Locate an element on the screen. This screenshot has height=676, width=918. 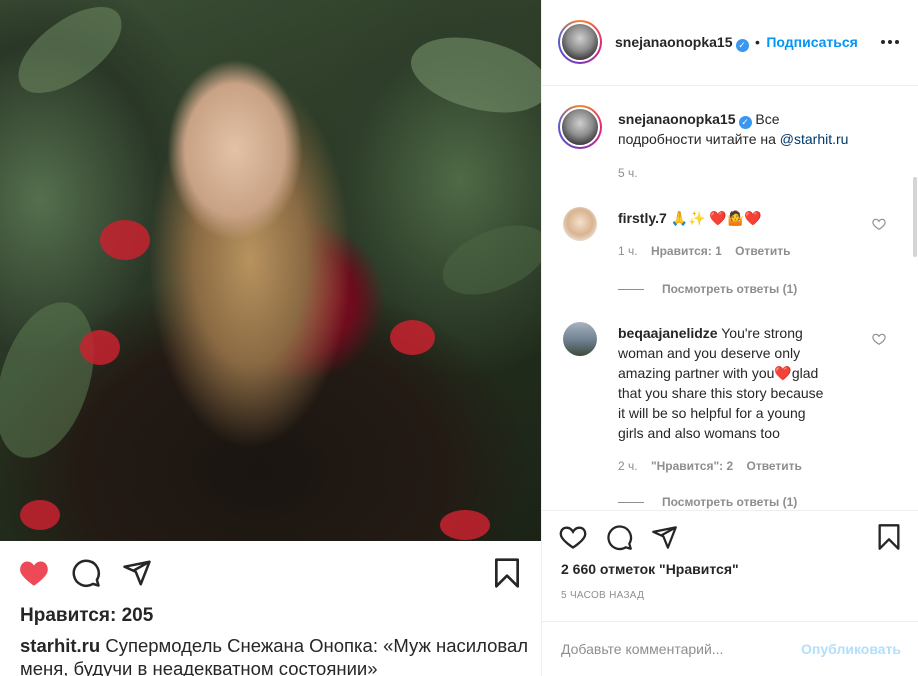
comment-text-line: that you share this story because is located at coordinates (721, 393).